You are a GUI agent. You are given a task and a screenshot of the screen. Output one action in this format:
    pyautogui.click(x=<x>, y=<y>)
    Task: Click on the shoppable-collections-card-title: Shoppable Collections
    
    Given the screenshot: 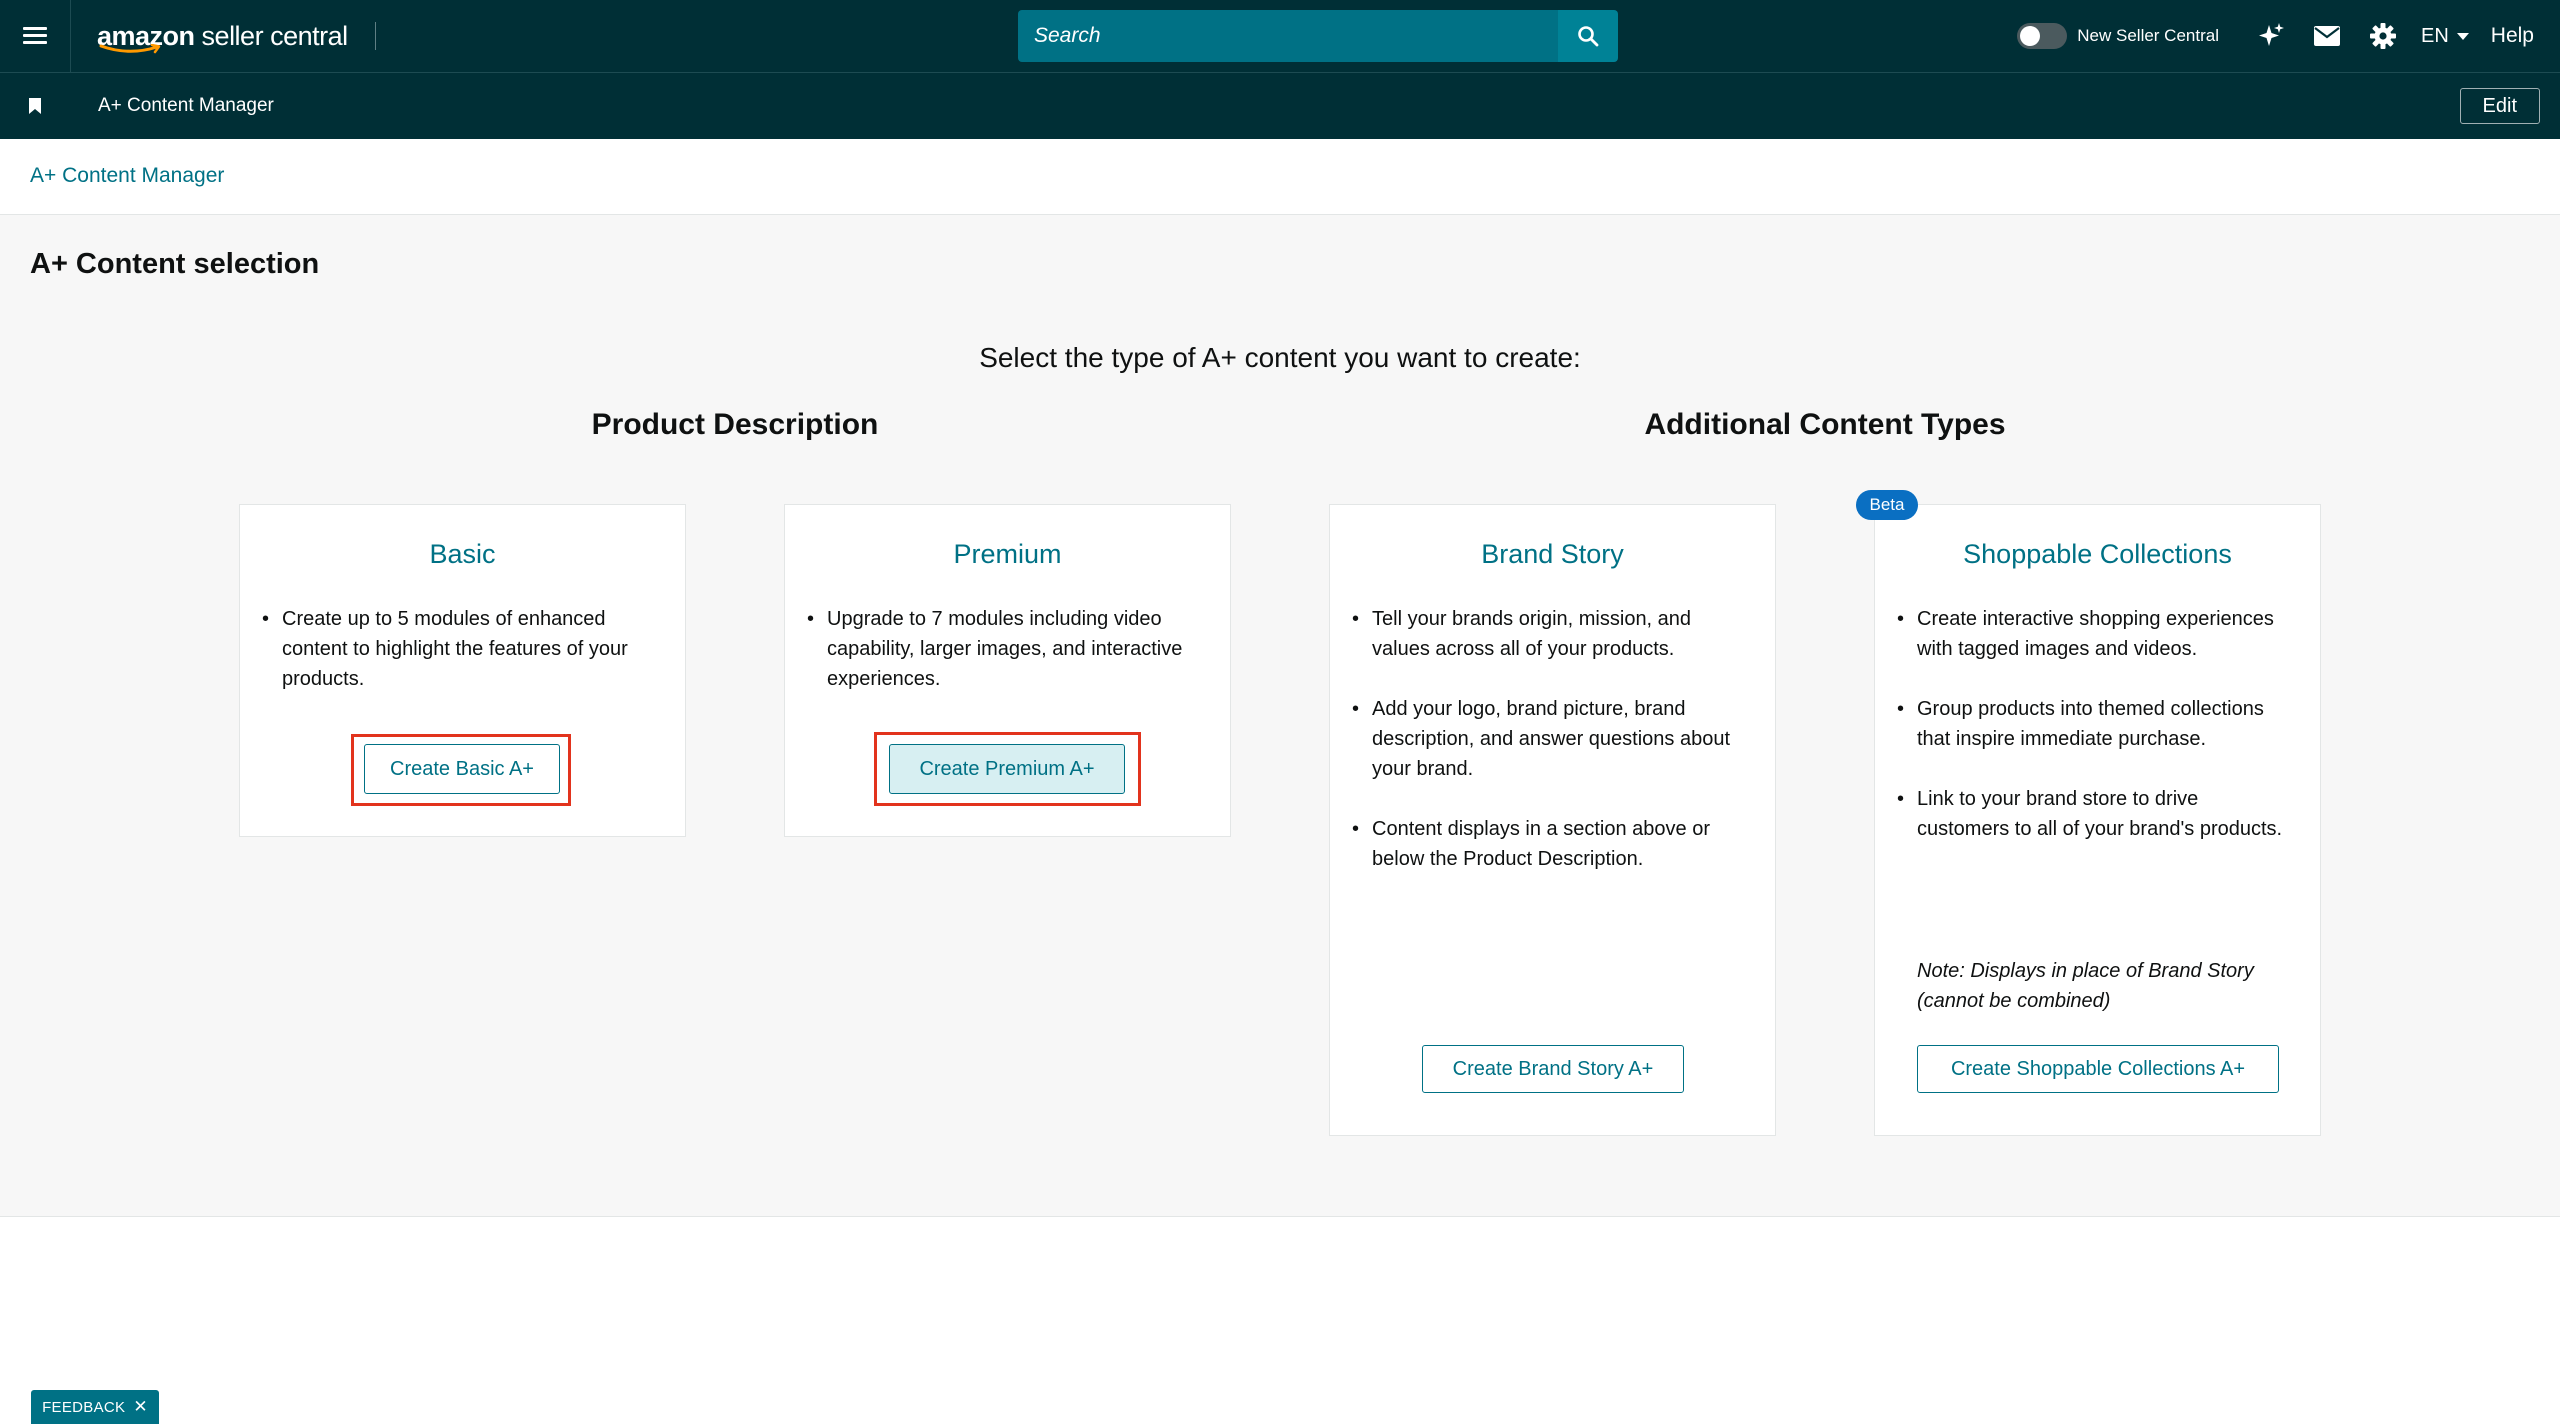 What is the action you would take?
    pyautogui.click(x=2097, y=554)
    